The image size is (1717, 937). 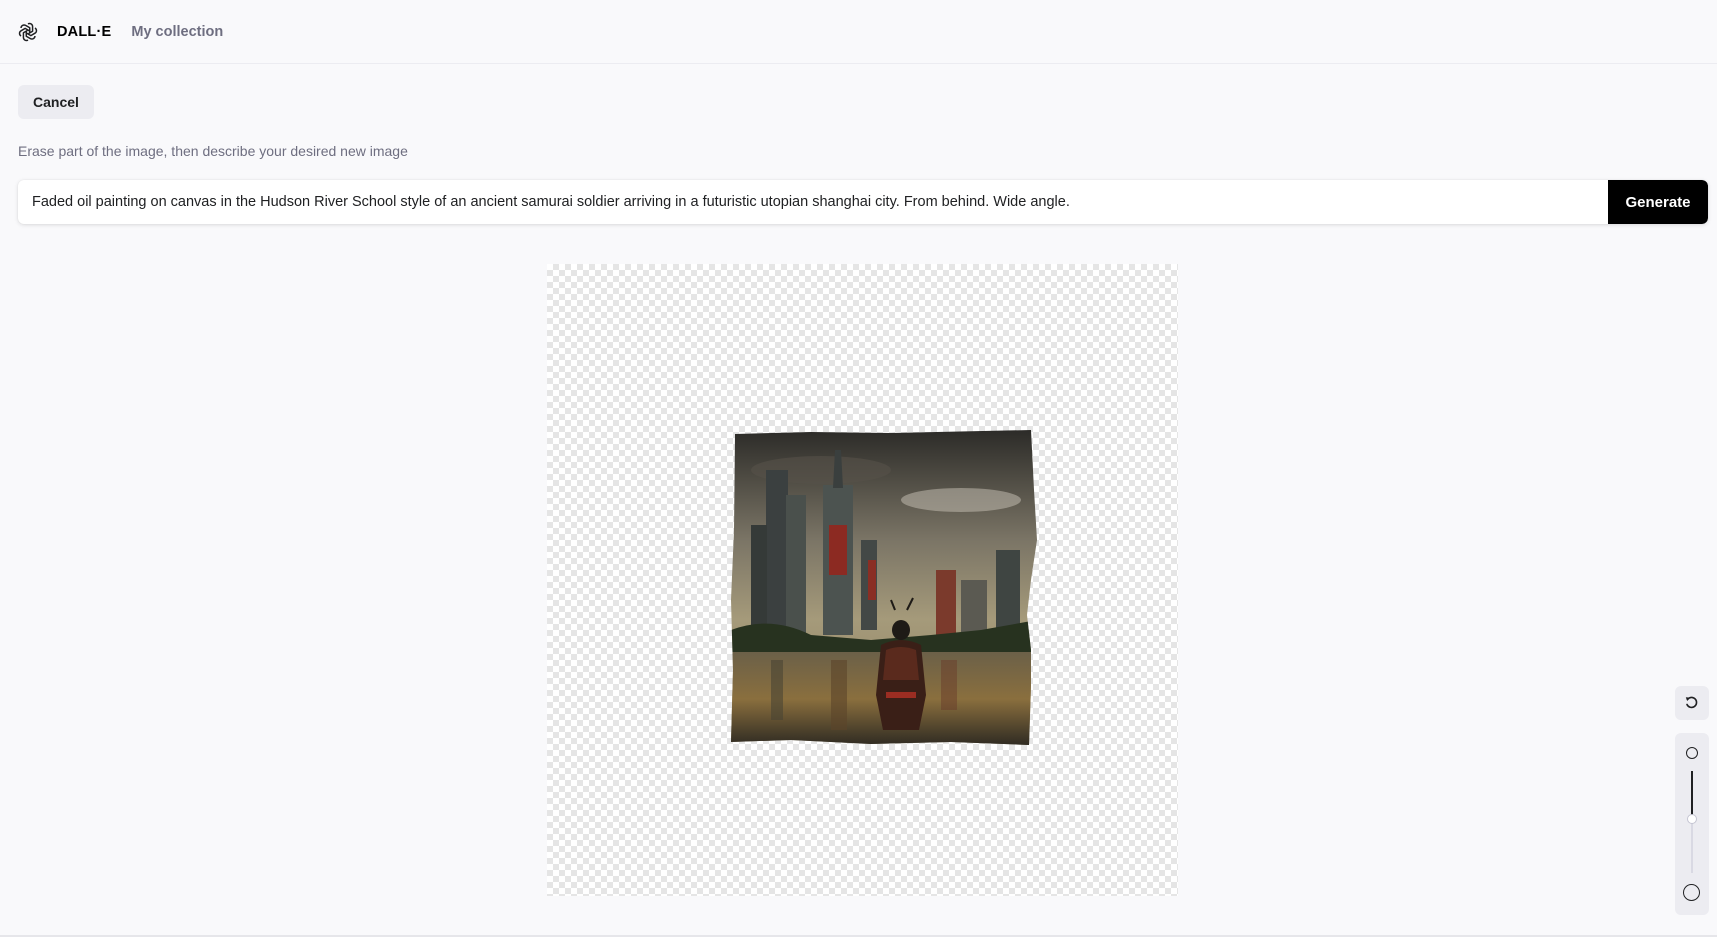 I want to click on source-image, so click(x=884, y=587).